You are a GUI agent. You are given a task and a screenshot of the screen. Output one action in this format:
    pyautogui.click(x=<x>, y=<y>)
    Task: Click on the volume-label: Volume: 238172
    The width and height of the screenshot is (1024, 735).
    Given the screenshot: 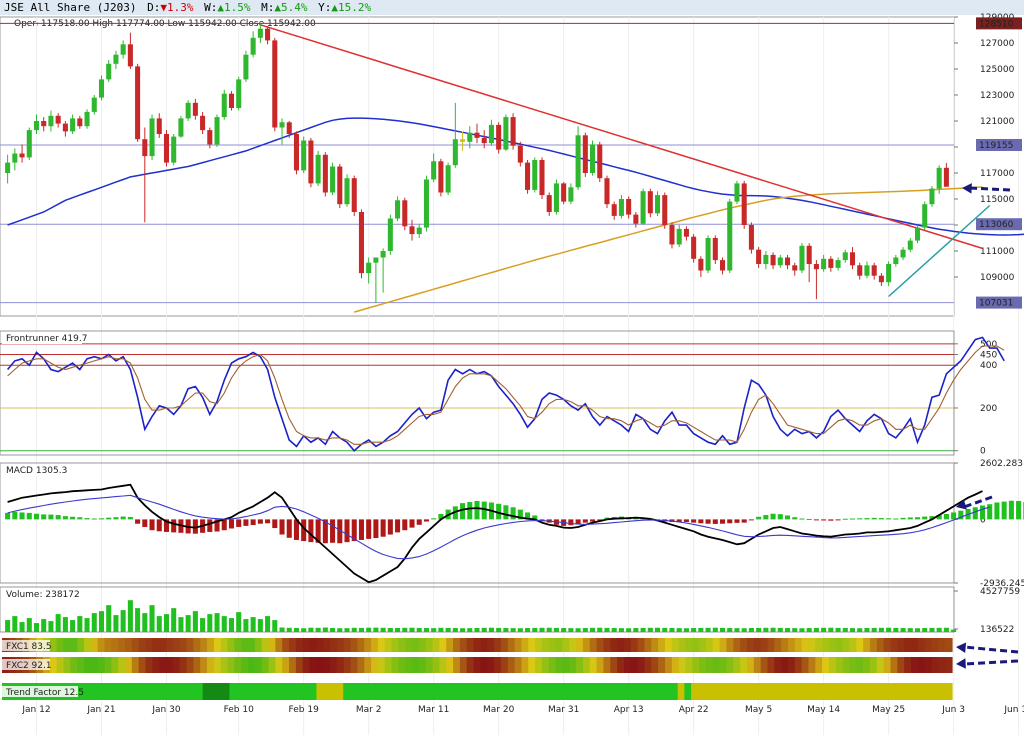 What is the action you would take?
    pyautogui.click(x=43, y=595)
    